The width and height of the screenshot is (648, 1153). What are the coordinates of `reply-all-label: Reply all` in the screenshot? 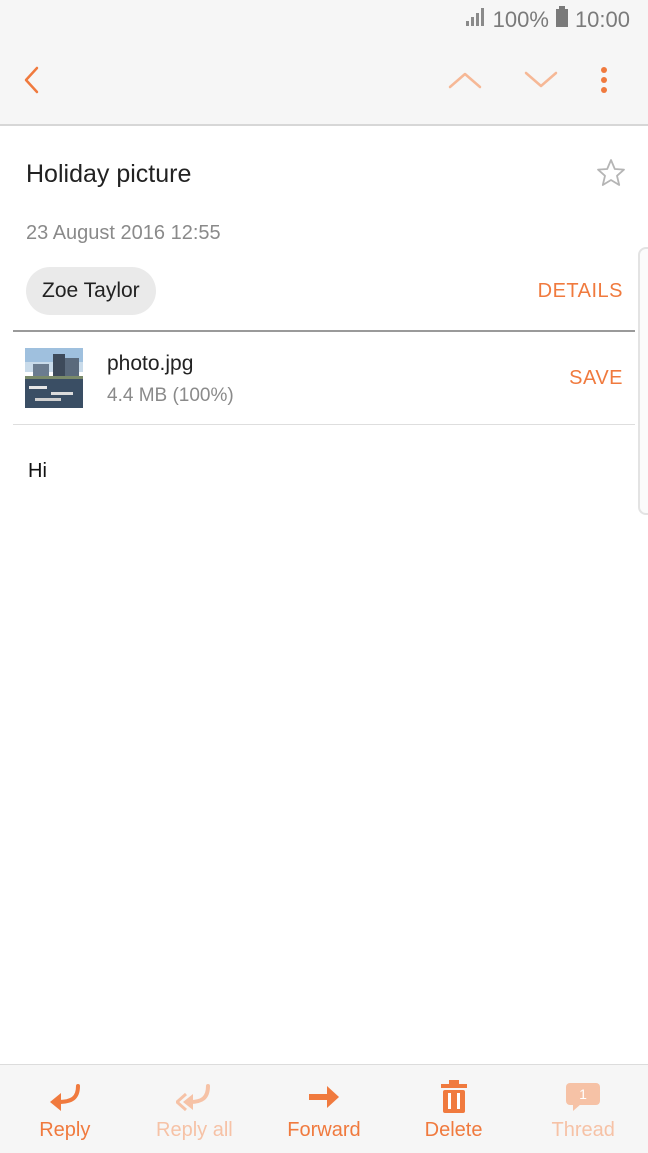 It's located at (194, 1130).